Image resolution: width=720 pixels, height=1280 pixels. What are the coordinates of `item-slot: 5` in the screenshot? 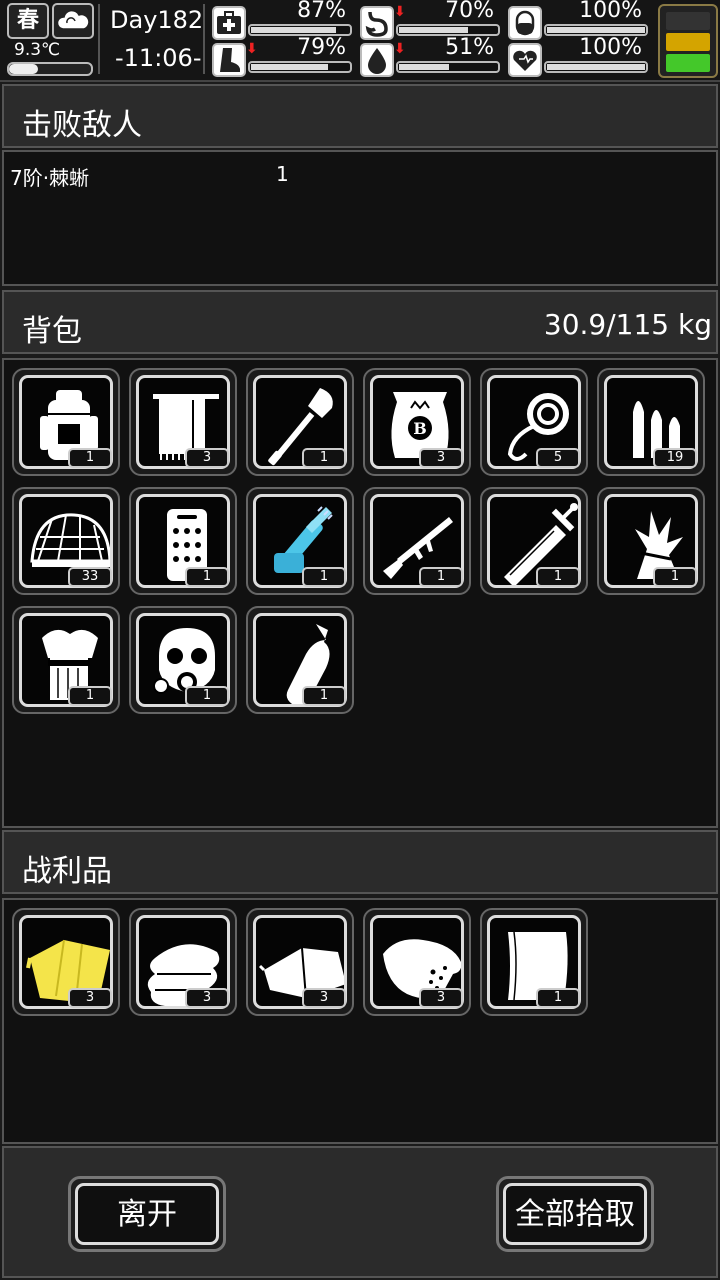 It's located at (534, 422).